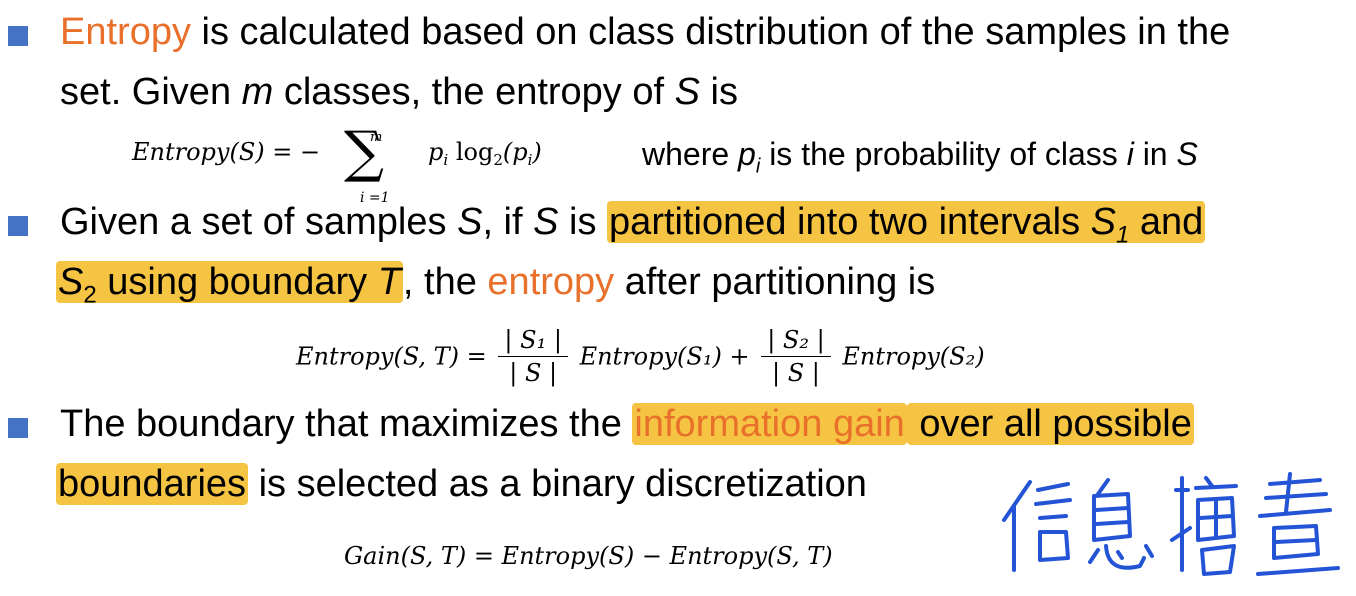  Describe the element at coordinates (337, 163) in the screenshot. I see `entropy-formula: Entropy(S) = − ∑ m i =1 pi log2(pi)` at that location.